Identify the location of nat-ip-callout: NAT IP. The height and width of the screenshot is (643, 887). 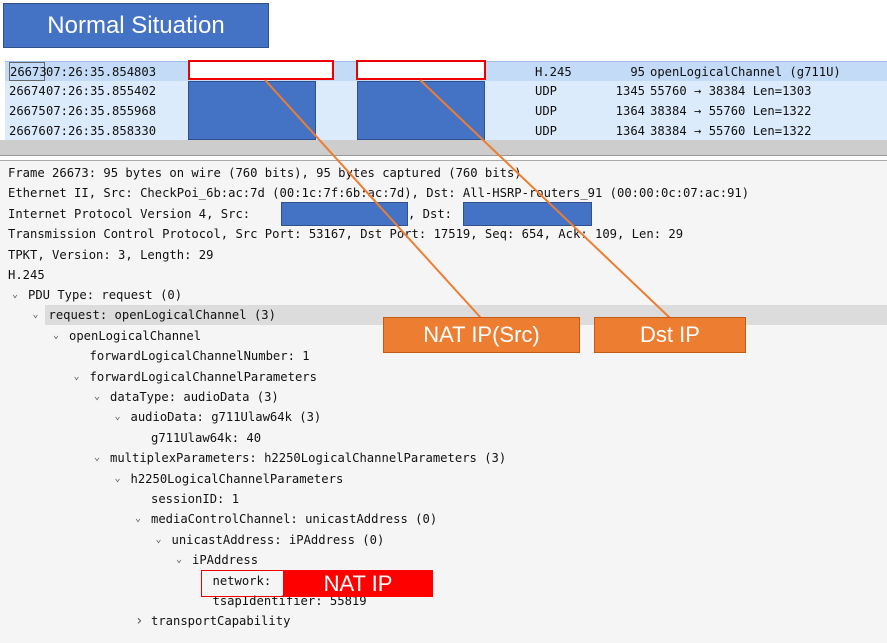
(358, 583).